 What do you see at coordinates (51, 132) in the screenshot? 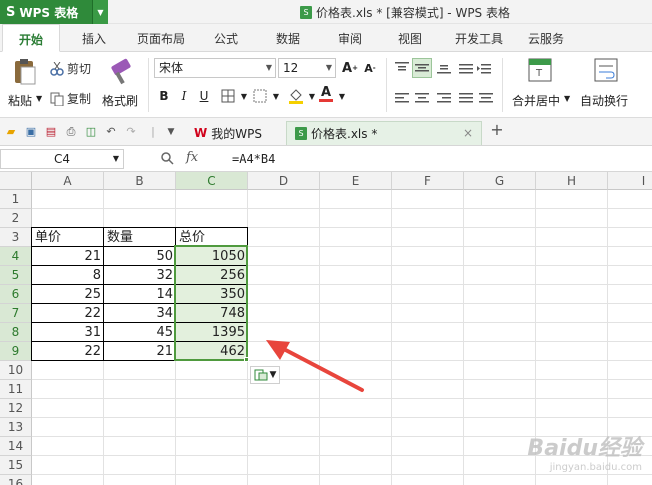
I see `export-pdf-icon: ▤` at bounding box center [51, 132].